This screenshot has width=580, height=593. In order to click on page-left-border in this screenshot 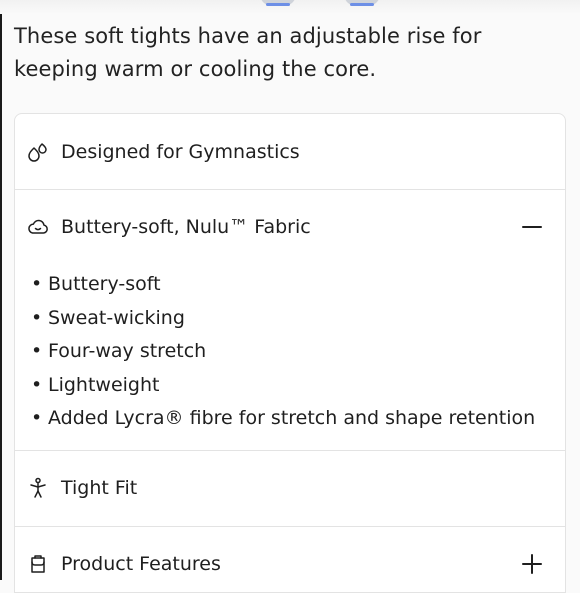, I will do `click(1, 290)`.